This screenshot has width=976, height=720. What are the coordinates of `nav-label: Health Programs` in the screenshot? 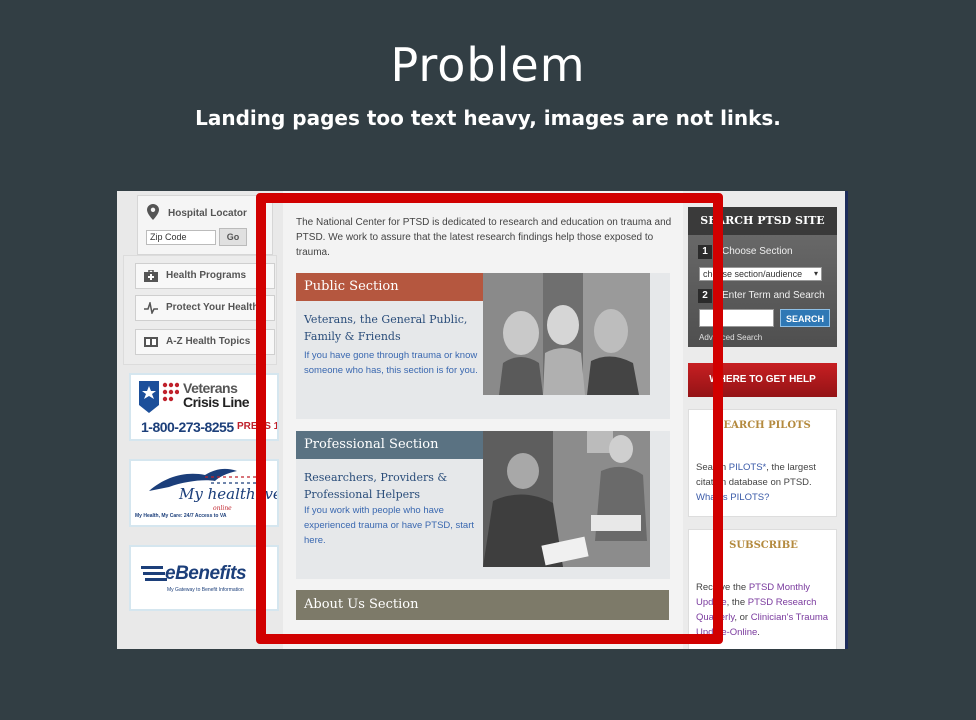 It's located at (206, 275).